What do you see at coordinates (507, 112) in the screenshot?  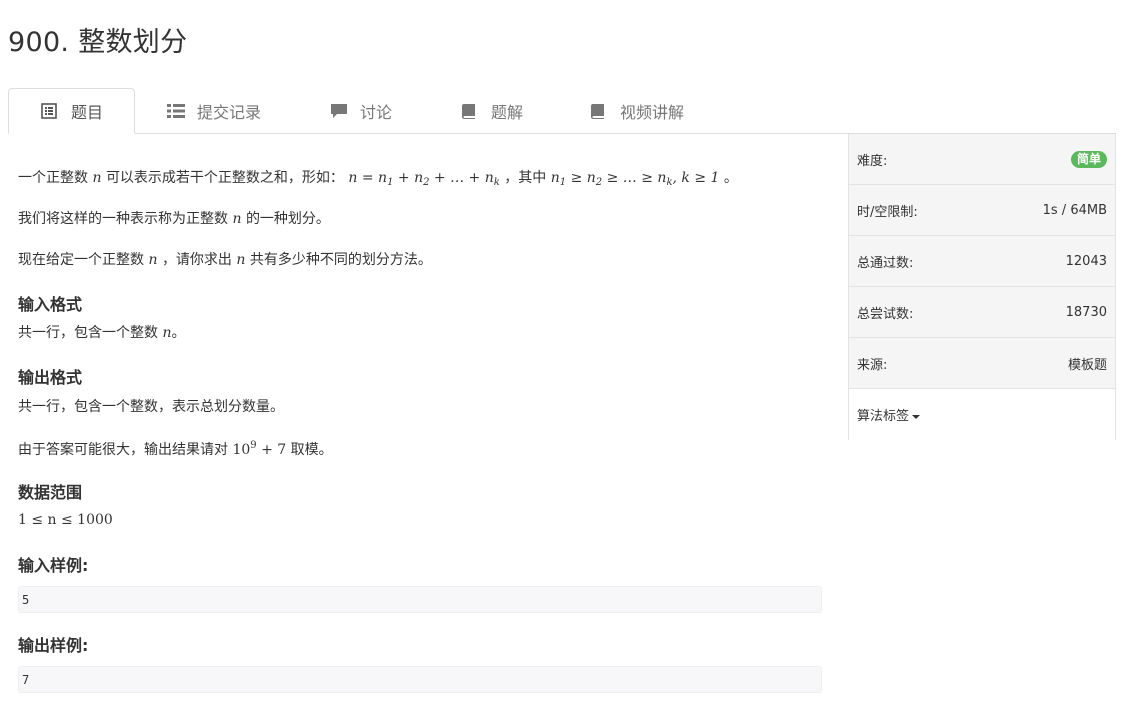 I see `tab-solutions-label: 题解` at bounding box center [507, 112].